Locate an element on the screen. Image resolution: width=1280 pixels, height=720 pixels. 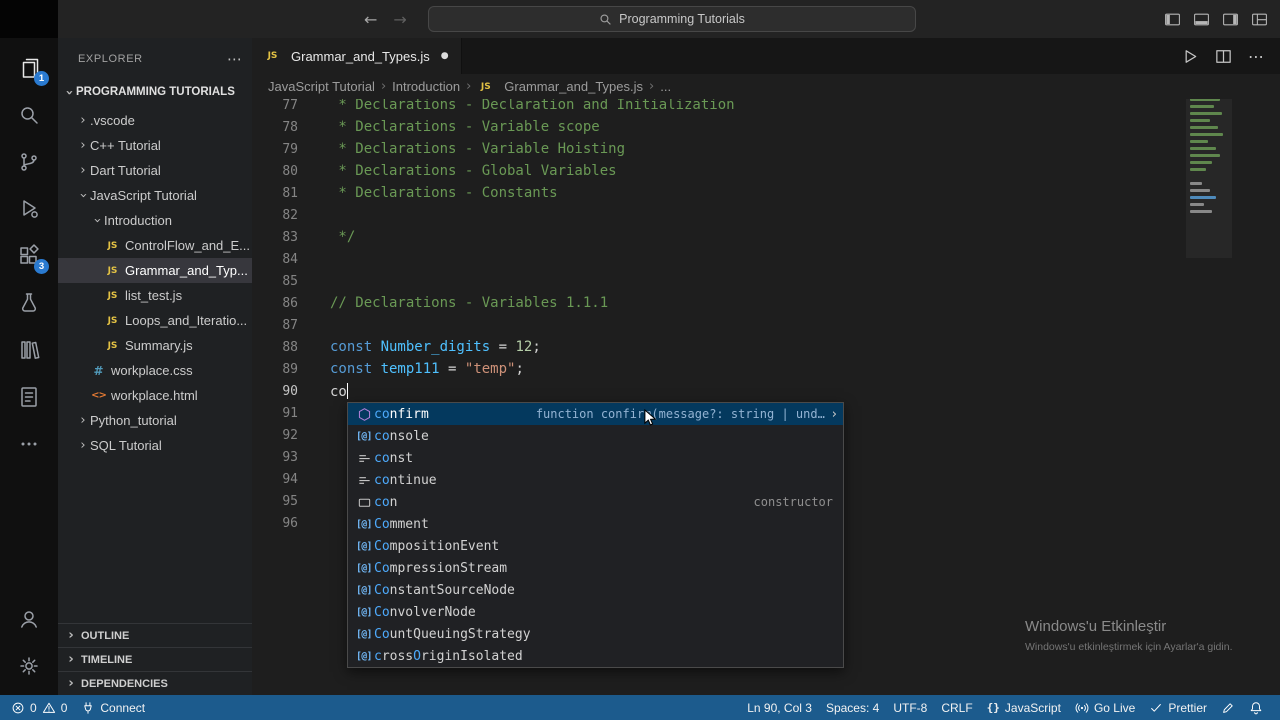
suggestion-expand-icon: › is located at coordinates (834, 414).